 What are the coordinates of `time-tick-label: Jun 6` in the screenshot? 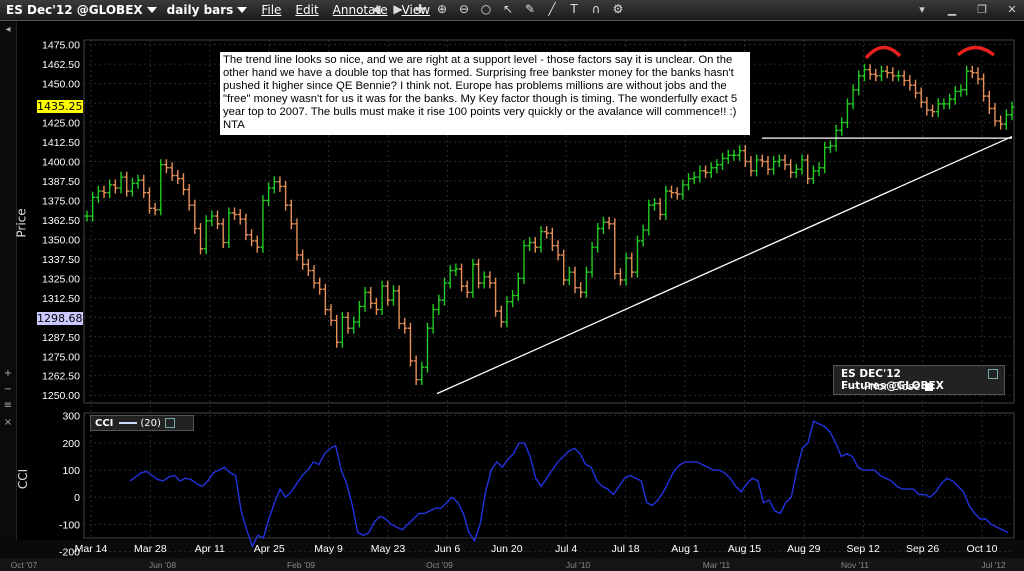 It's located at (448, 549).